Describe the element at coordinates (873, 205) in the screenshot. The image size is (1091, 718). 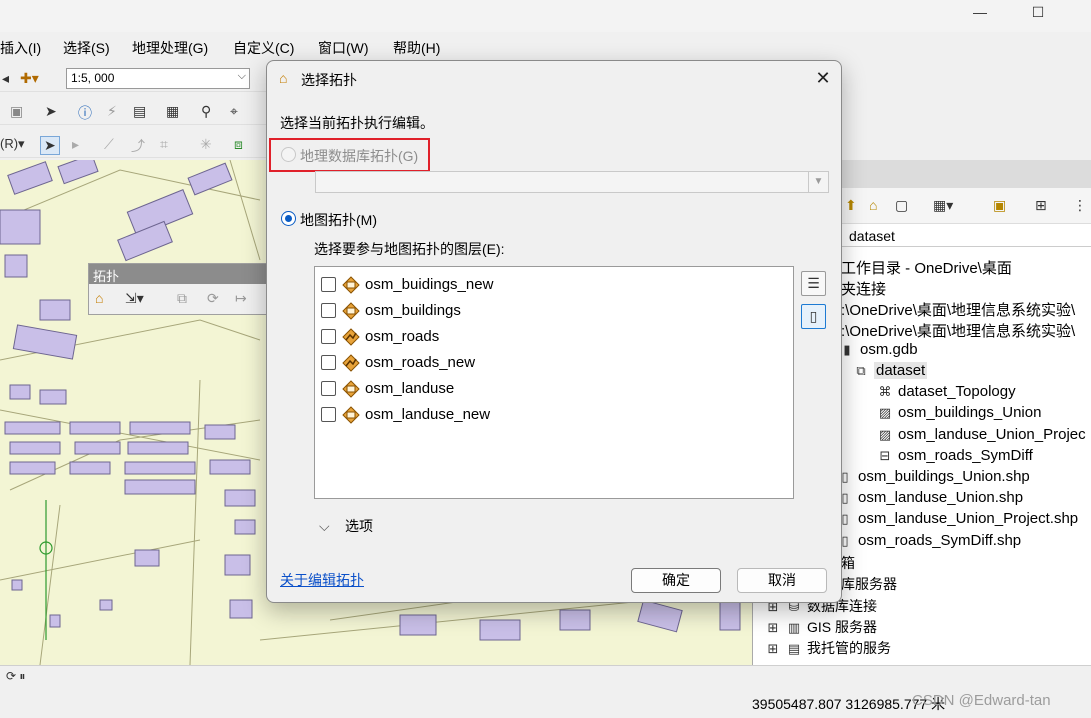
I see `home-icon: ⌂` at that location.